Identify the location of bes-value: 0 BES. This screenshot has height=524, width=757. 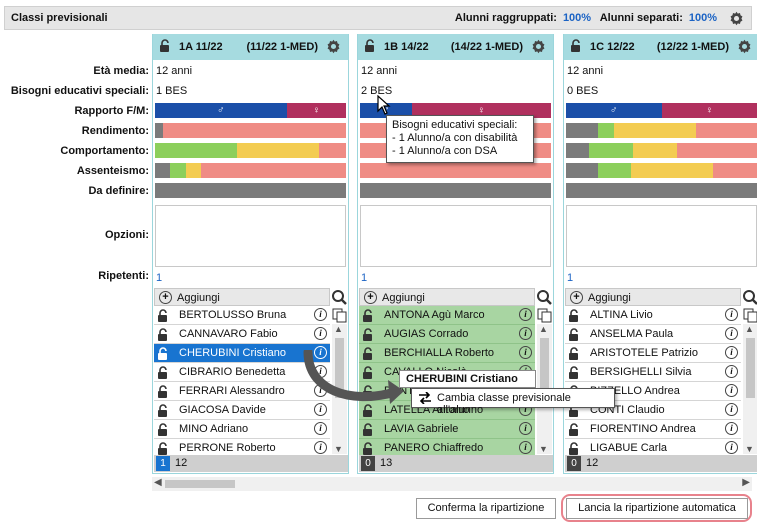
(582, 91).